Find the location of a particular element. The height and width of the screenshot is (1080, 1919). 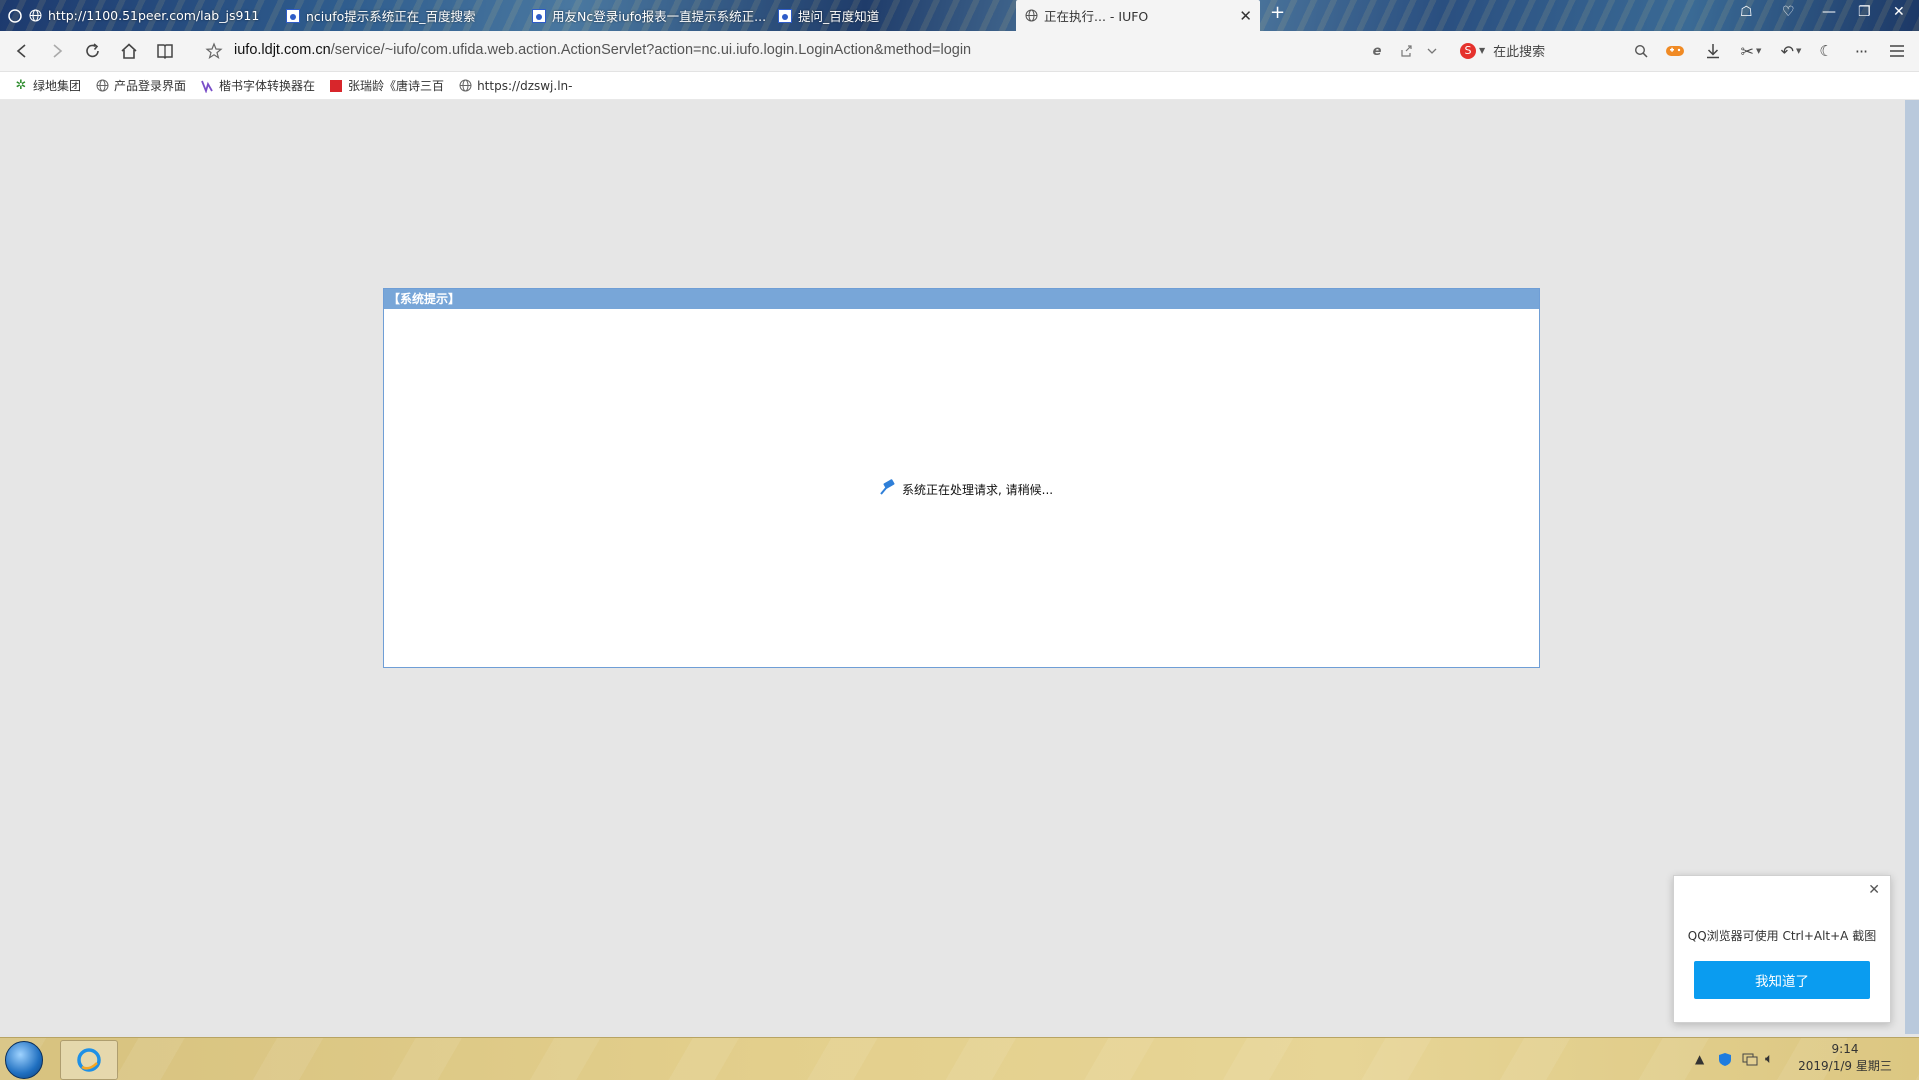

shield-icon: ☖ is located at coordinates (1746, 12).